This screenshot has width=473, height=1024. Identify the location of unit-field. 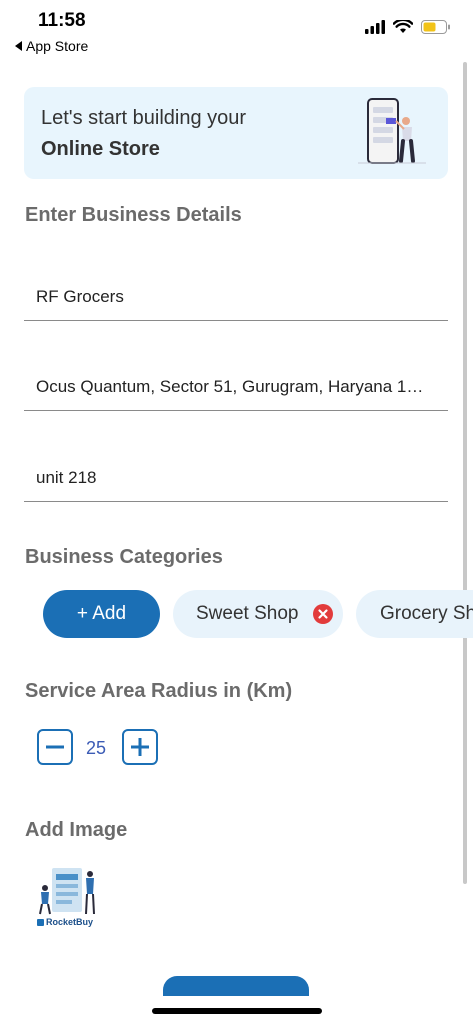
(236, 482).